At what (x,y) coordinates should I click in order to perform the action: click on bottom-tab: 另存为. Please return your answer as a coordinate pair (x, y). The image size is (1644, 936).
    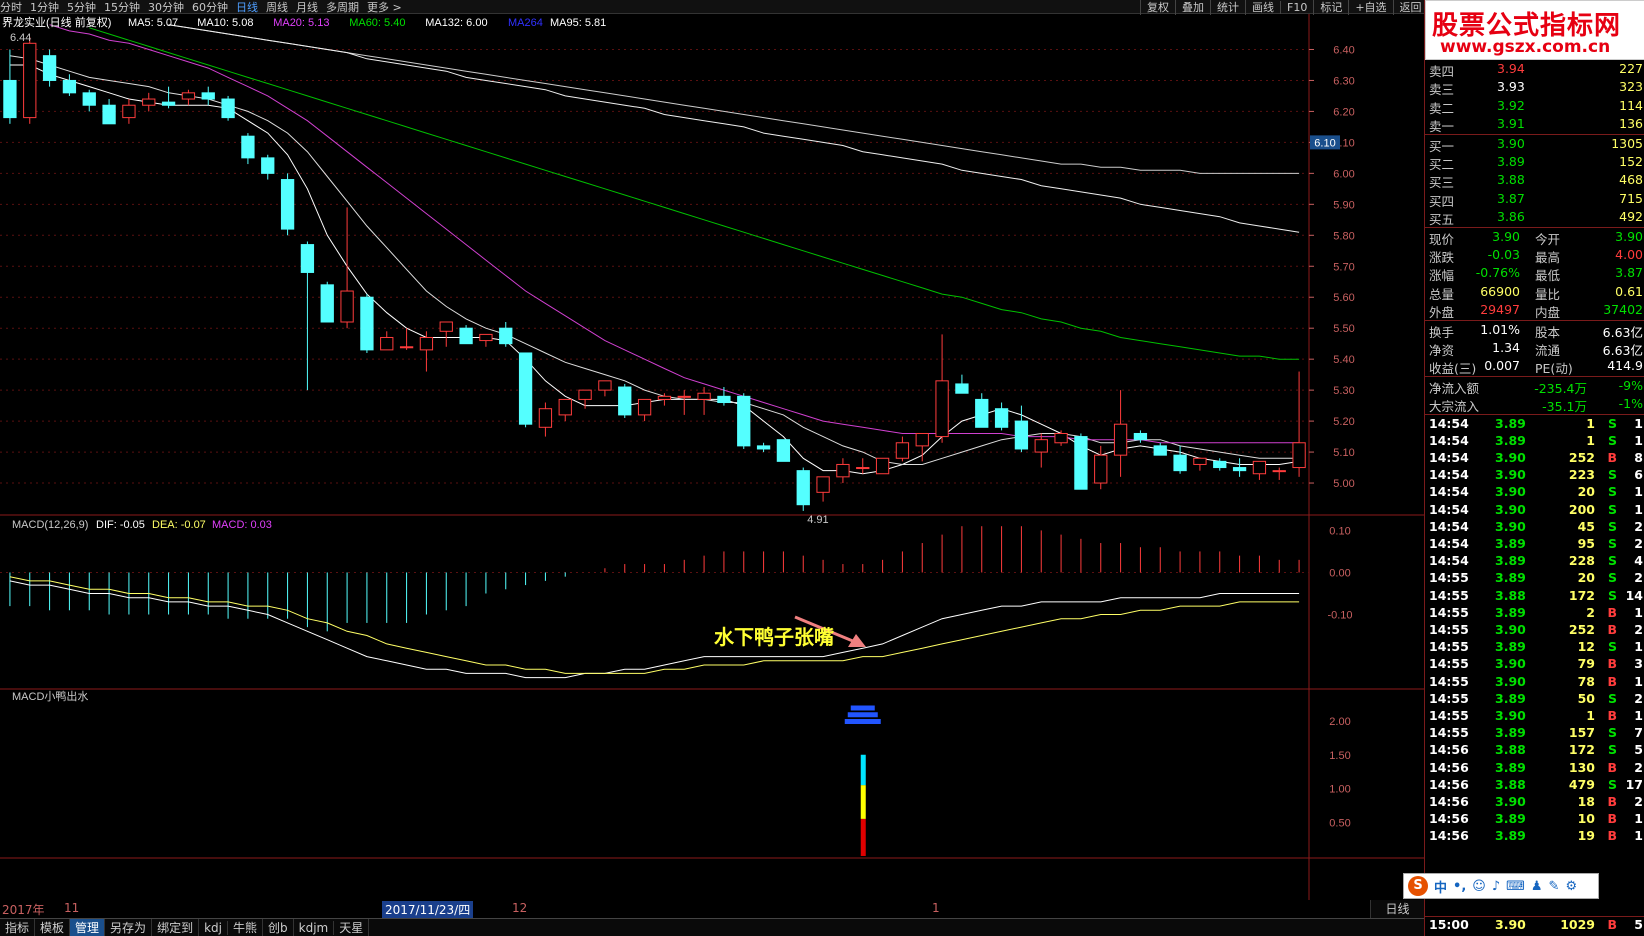
    Looking at the image, I should click on (129, 927).